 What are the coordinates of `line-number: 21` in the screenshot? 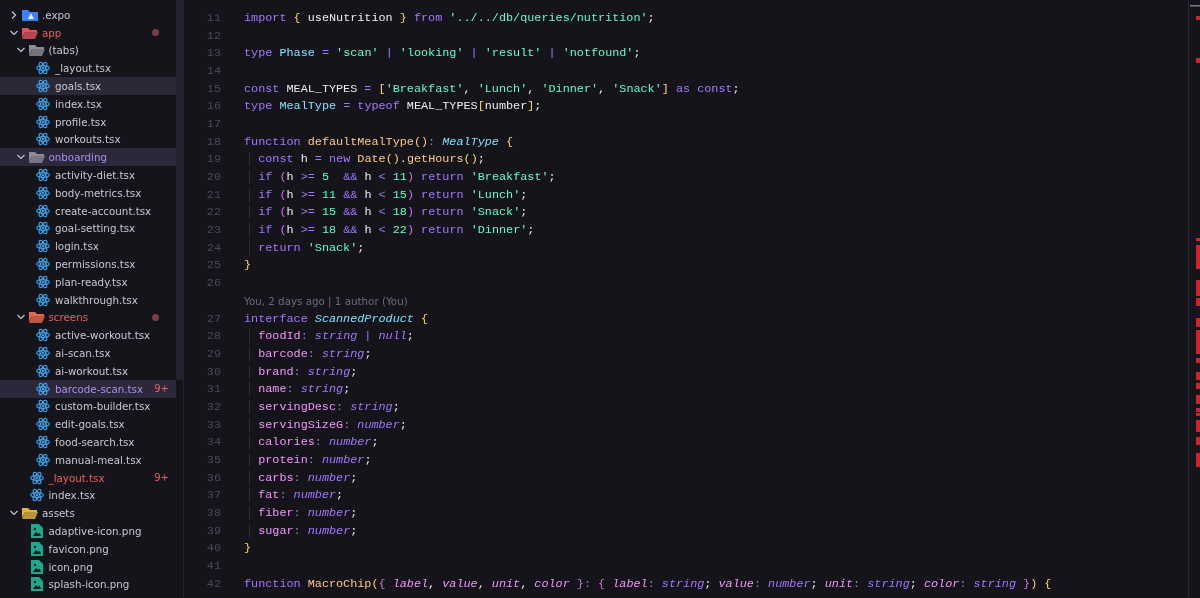 It's located at (213, 194).